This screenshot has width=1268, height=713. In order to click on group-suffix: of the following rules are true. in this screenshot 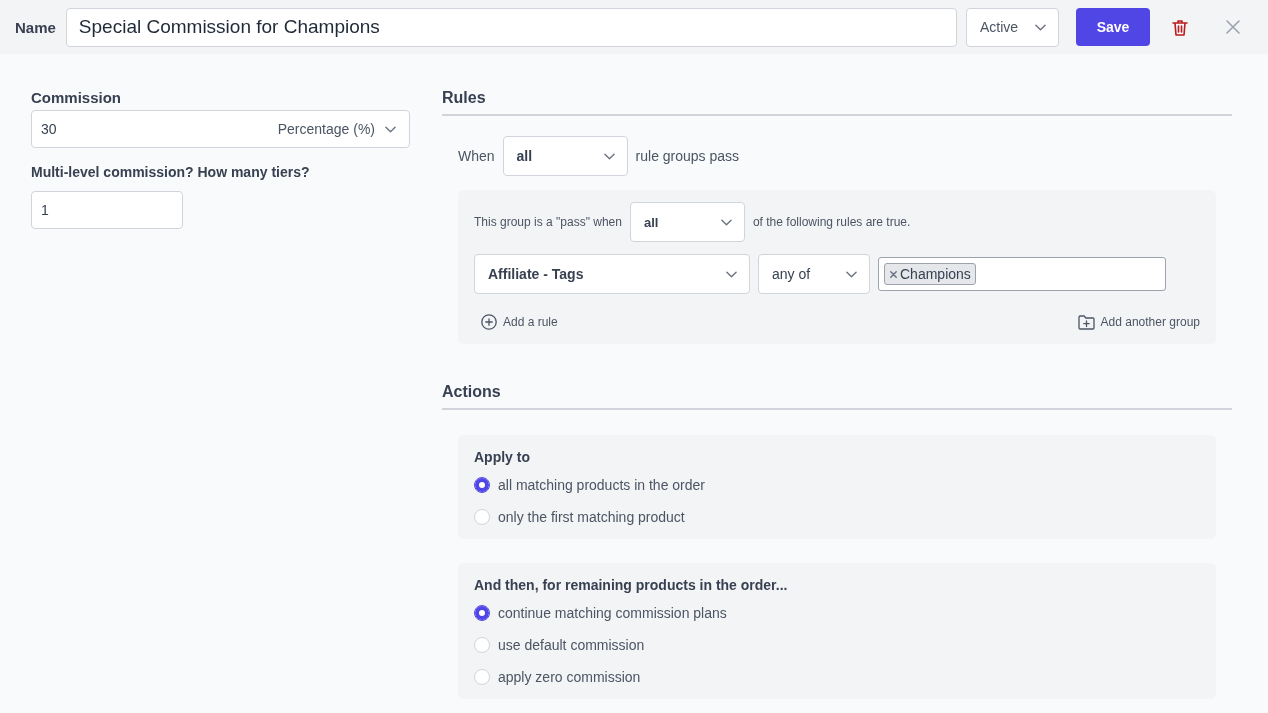, I will do `click(831, 222)`.